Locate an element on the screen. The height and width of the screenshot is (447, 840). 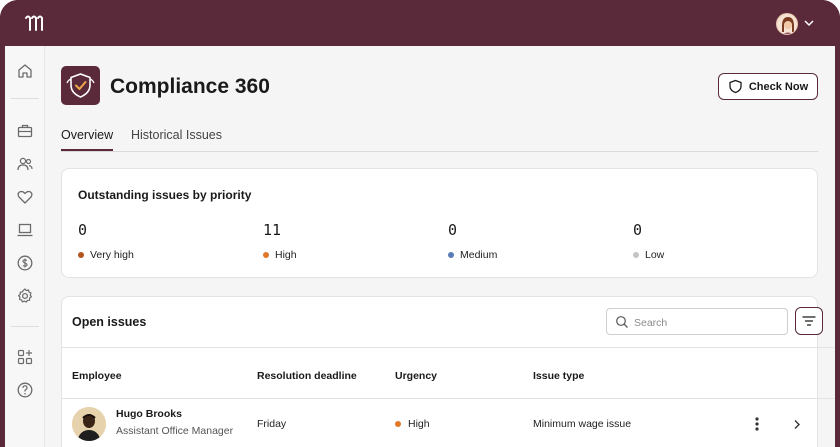
high-label: High is located at coordinates (286, 255).